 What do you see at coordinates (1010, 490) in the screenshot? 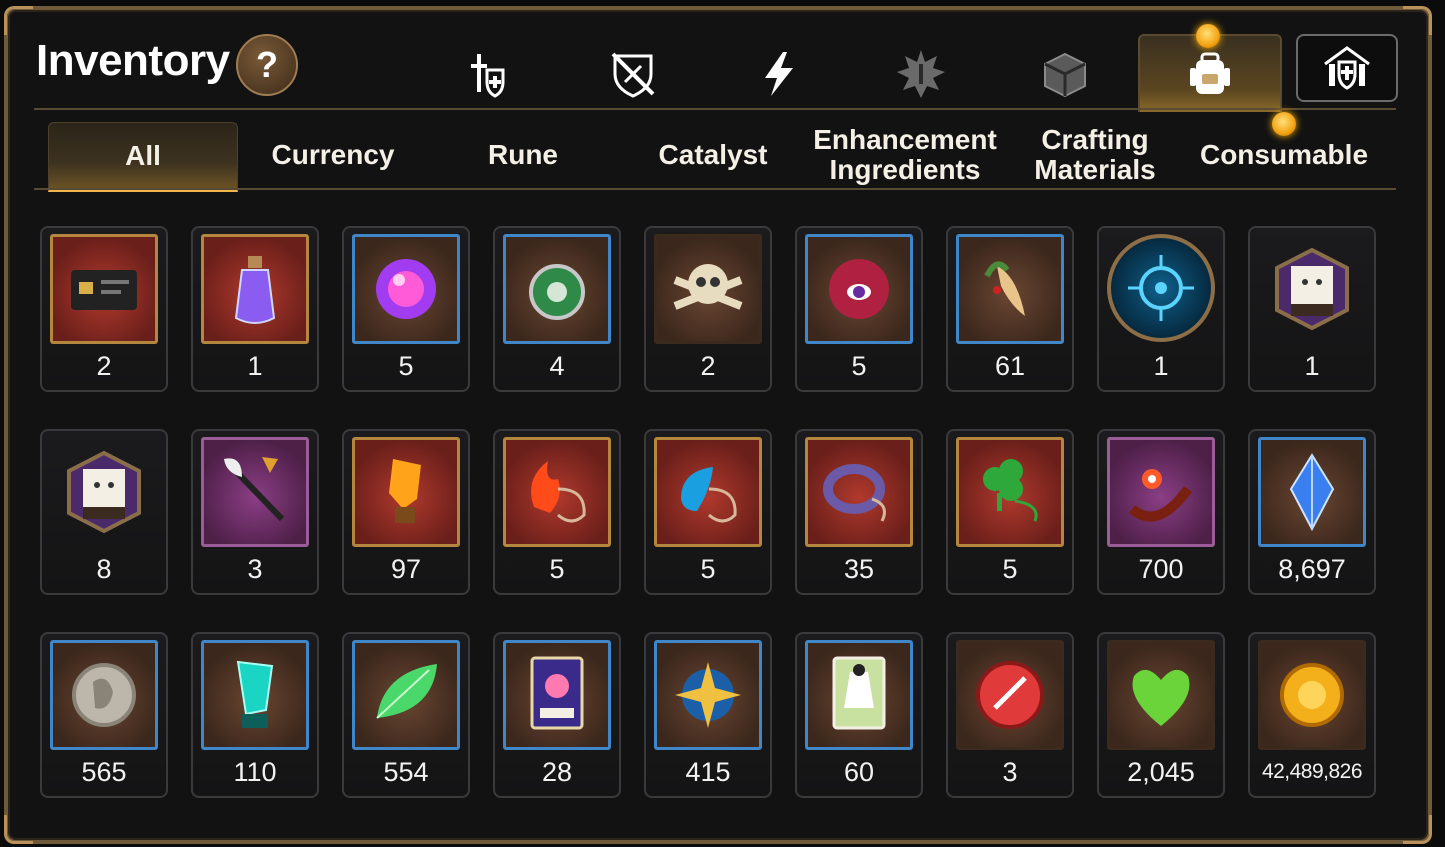
I see `clover-pendant-icon` at bounding box center [1010, 490].